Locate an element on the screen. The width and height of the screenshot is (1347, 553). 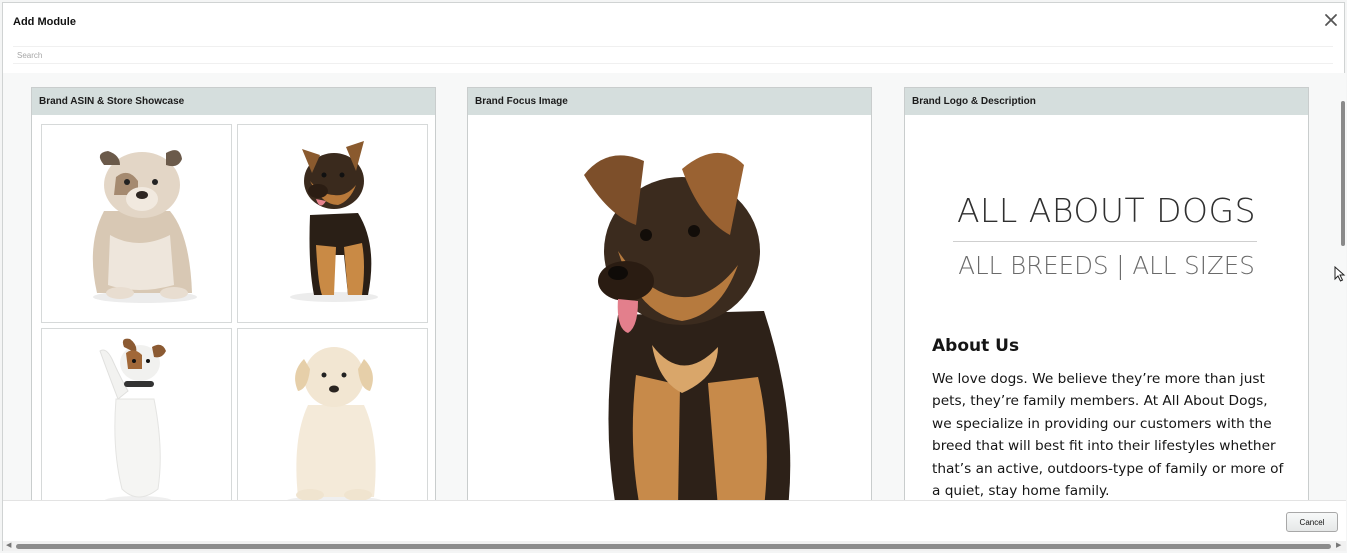
close-icon is located at coordinates (1331, 20).